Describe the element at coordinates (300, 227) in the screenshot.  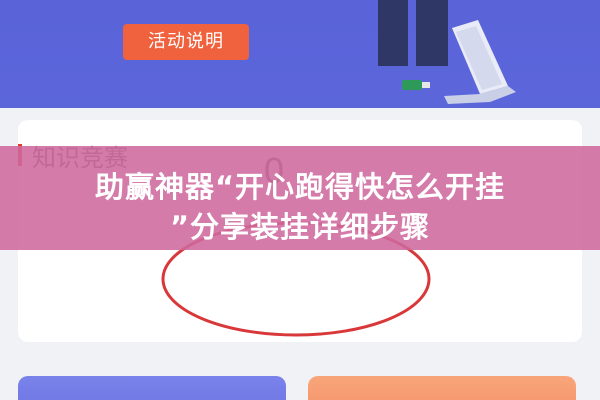
I see `banner-title-line-2: ”分享装挂详细步骤` at that location.